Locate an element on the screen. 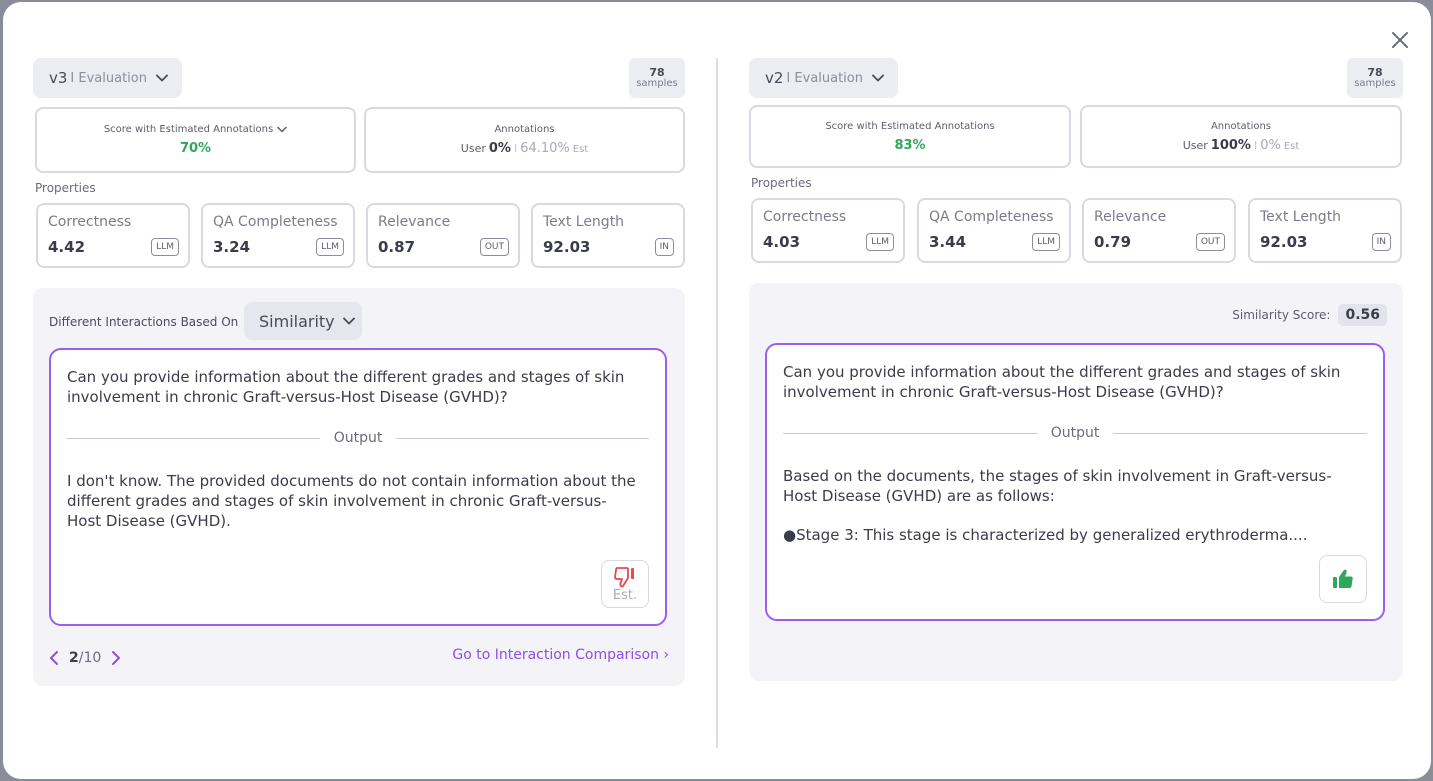 This screenshot has height=781, width=1433. similarity-score: Similarity Score: 0.56 is located at coordinates (1309, 315).